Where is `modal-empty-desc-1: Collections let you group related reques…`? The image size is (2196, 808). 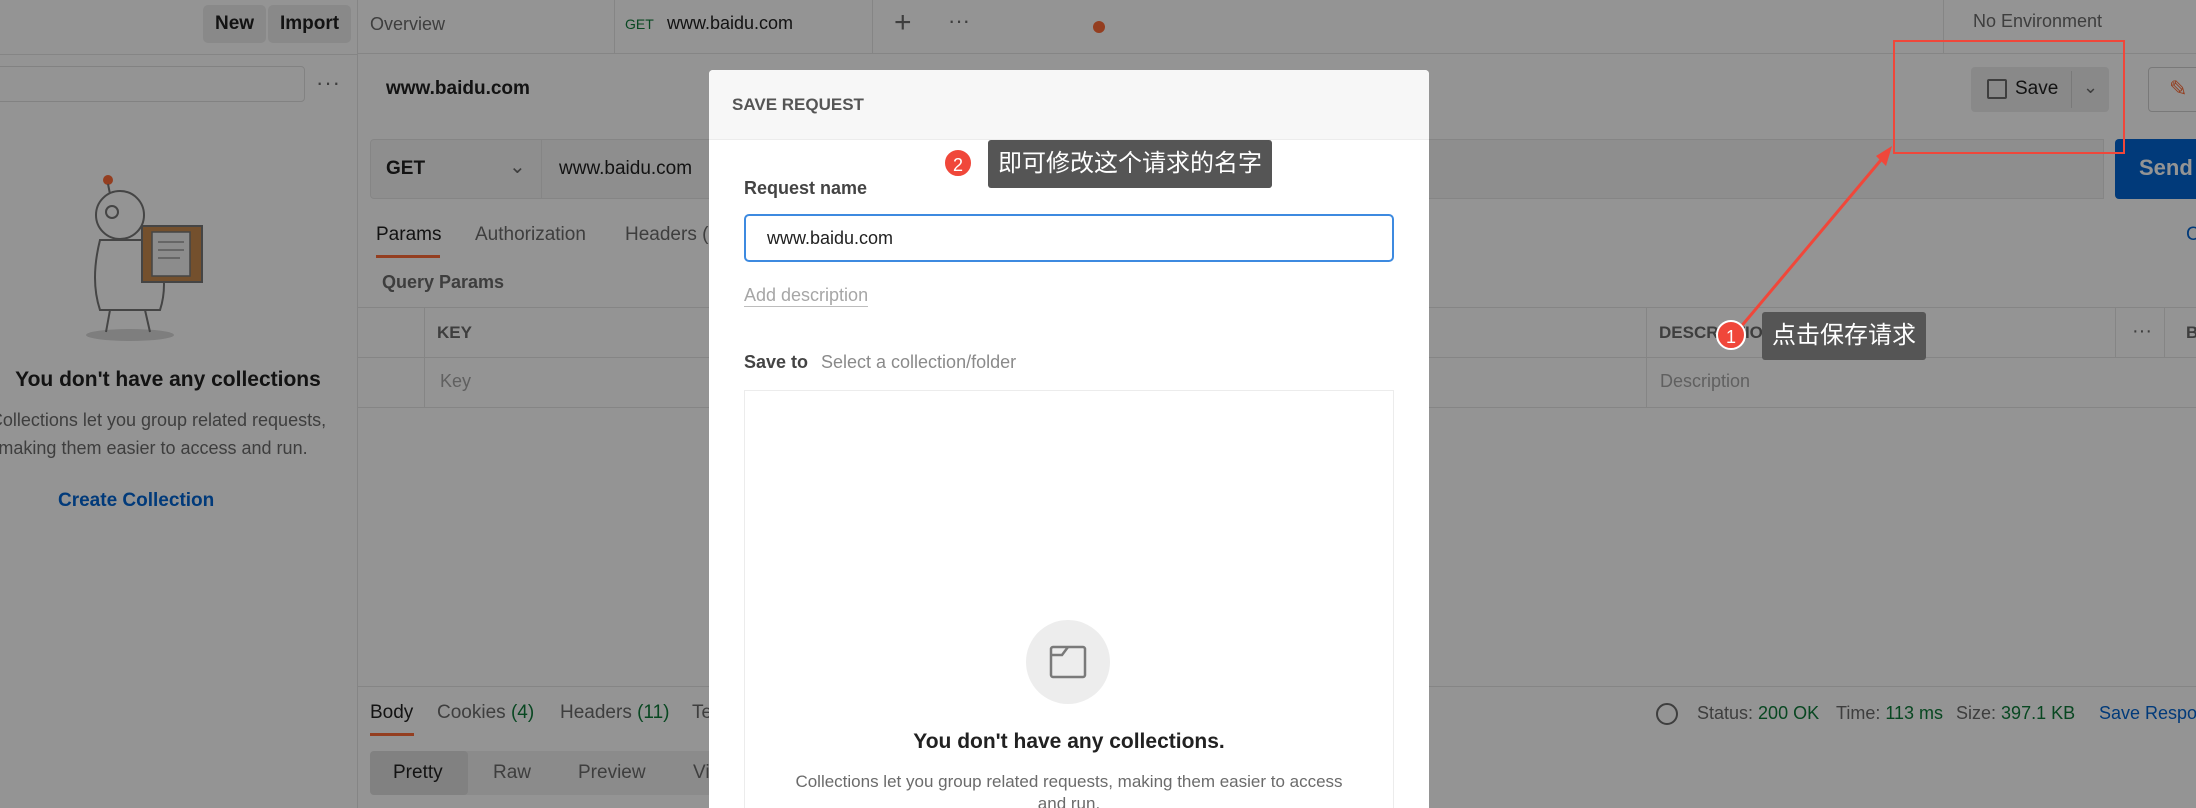 modal-empty-desc-1: Collections let you group related reques… is located at coordinates (1069, 781).